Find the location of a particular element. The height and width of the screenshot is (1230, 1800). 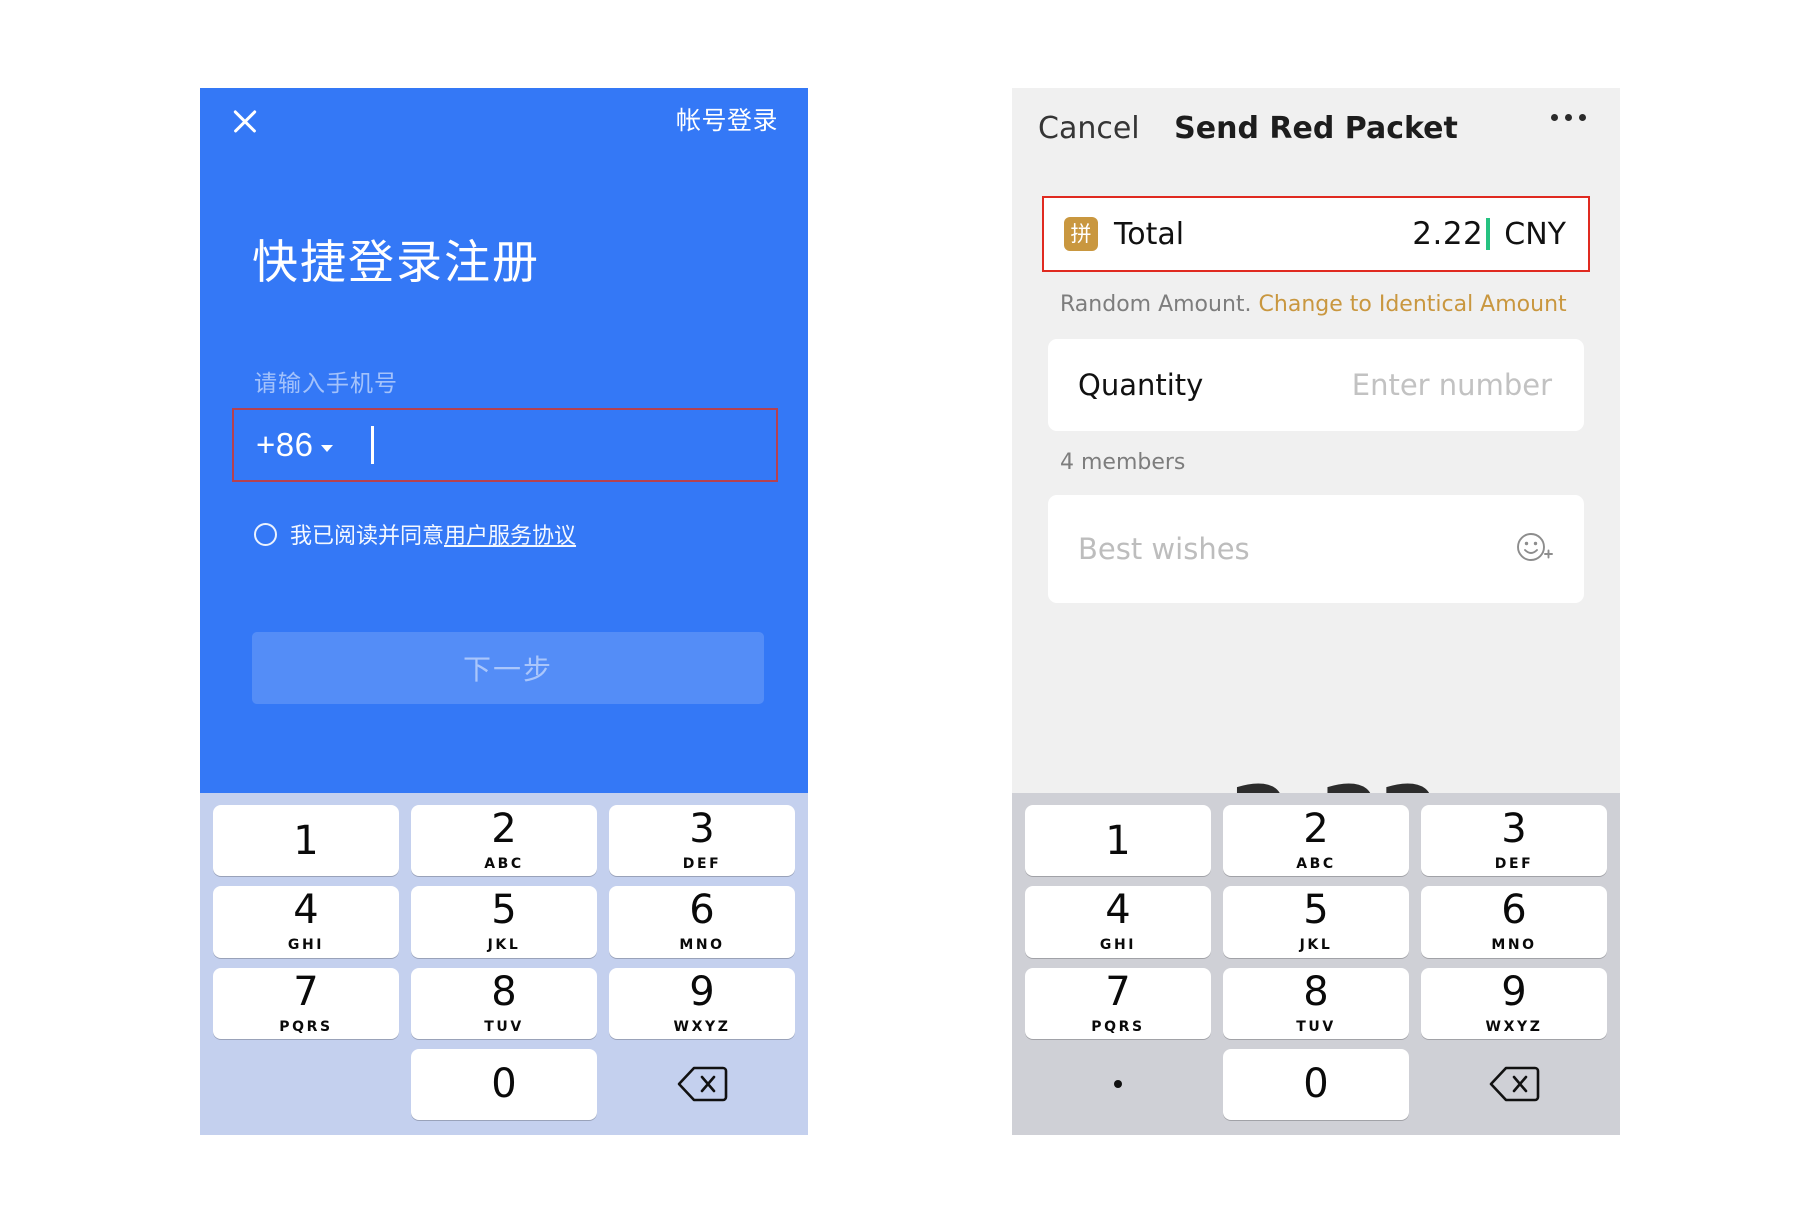

phone-input-field: +86 is located at coordinates (505, 445).